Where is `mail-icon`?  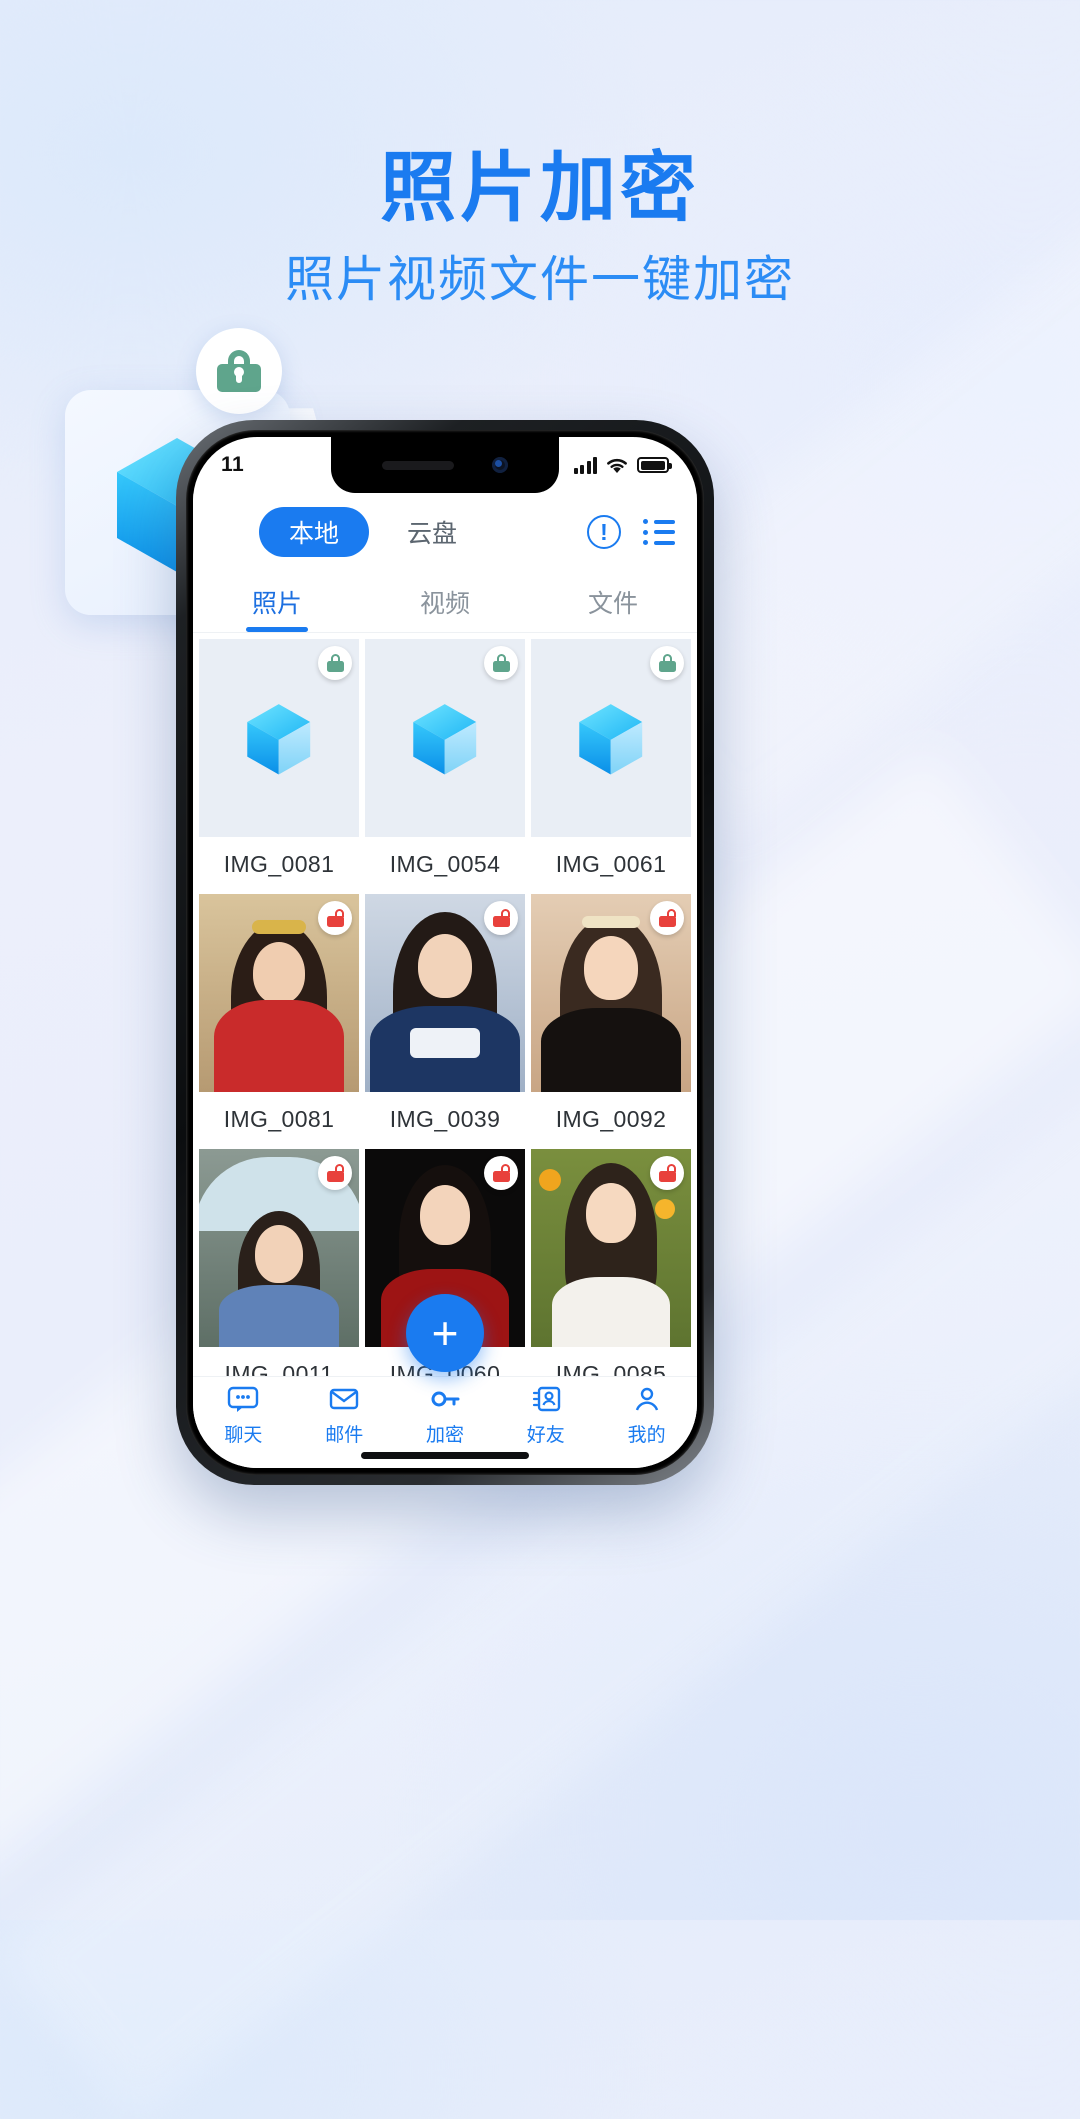 mail-icon is located at coordinates (344, 1400).